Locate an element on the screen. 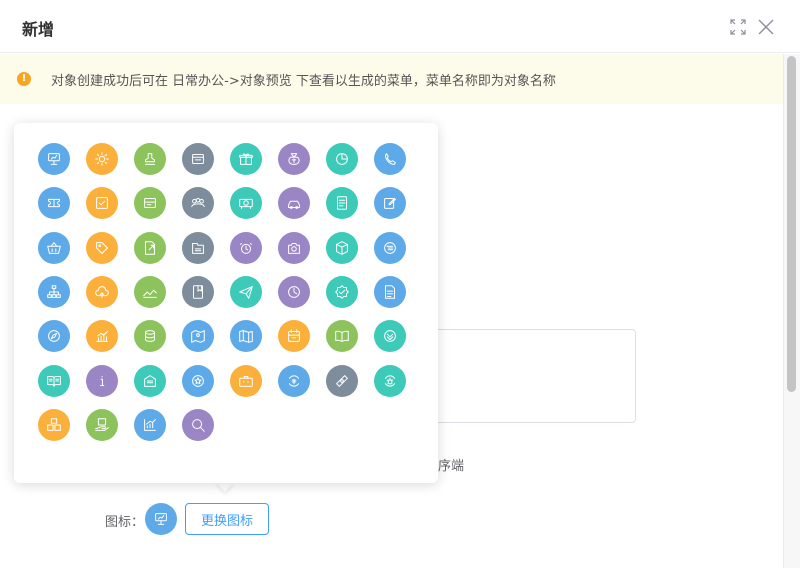  book-icon is located at coordinates (54, 380).